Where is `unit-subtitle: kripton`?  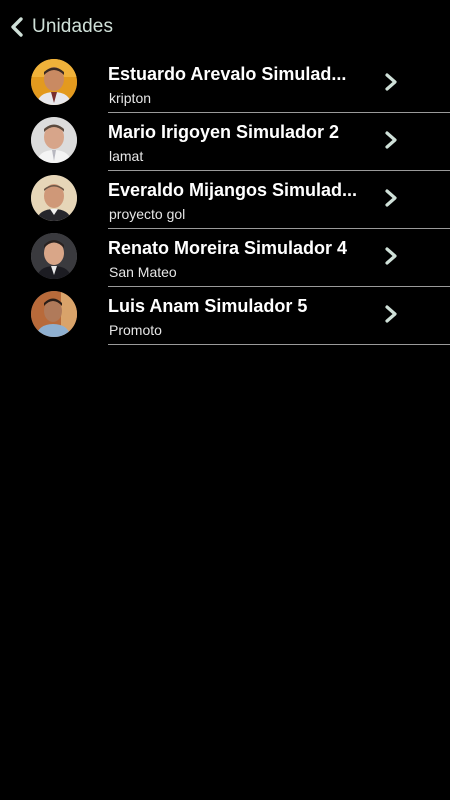
unit-subtitle: kripton is located at coordinates (130, 98).